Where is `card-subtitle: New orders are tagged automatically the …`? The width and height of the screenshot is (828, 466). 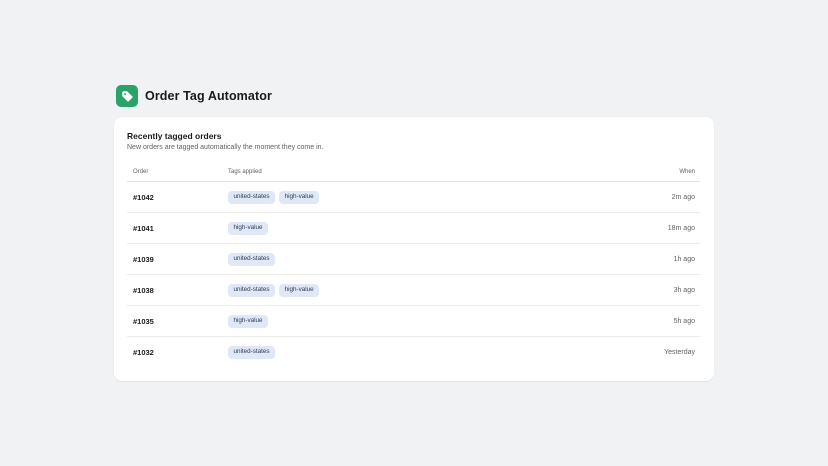
card-subtitle: New orders are tagged automatically the … is located at coordinates (225, 147).